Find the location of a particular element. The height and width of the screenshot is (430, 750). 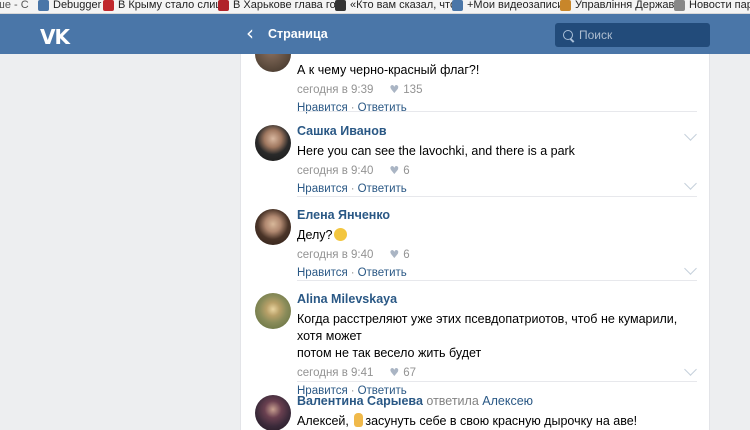

like-count: 135 is located at coordinates (413, 90).